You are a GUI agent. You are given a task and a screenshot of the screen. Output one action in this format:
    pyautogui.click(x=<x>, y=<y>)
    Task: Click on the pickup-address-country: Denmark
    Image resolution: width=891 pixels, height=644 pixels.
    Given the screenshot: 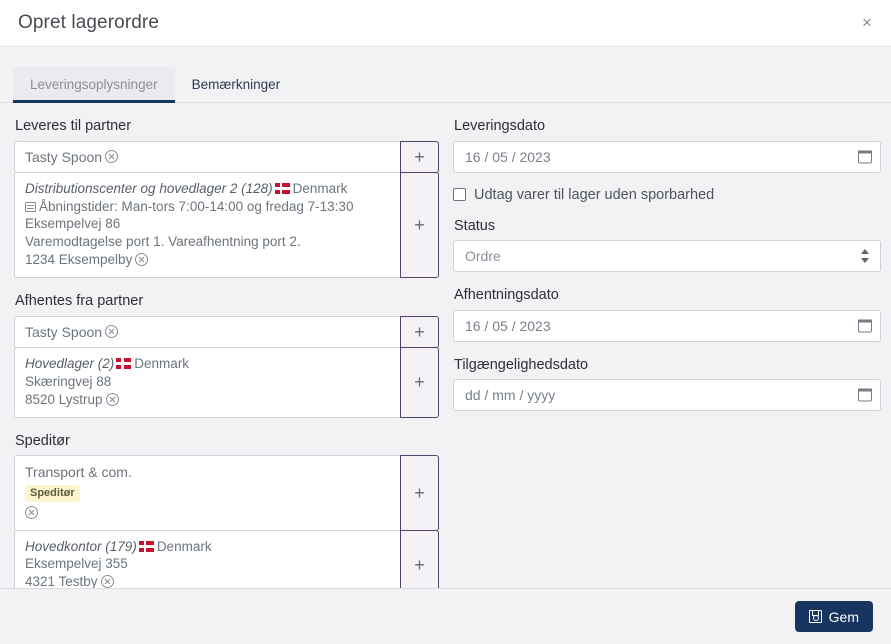 What is the action you would take?
    pyautogui.click(x=162, y=363)
    